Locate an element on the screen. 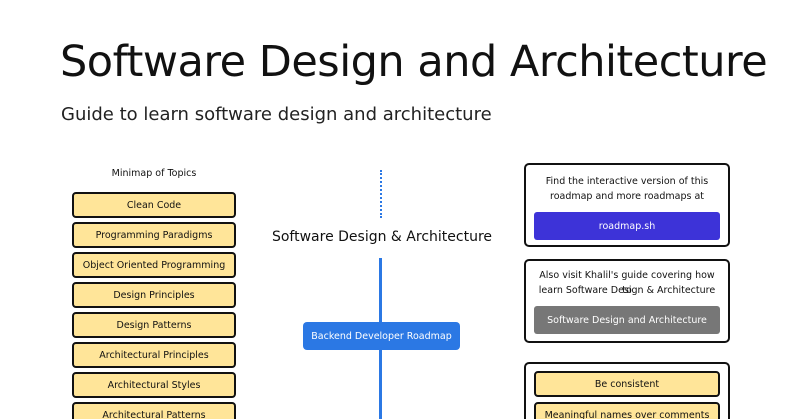  roadmap-dotted-connector is located at coordinates (381, 194).